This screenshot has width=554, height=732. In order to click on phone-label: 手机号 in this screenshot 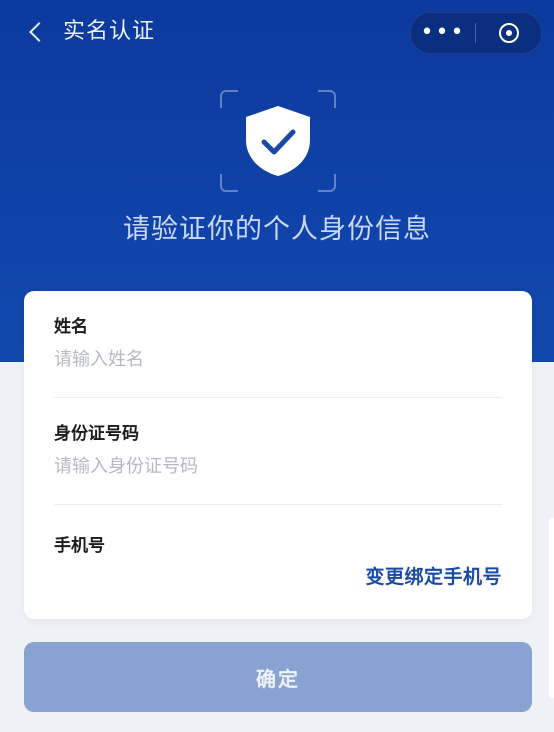, I will do `click(79, 546)`.